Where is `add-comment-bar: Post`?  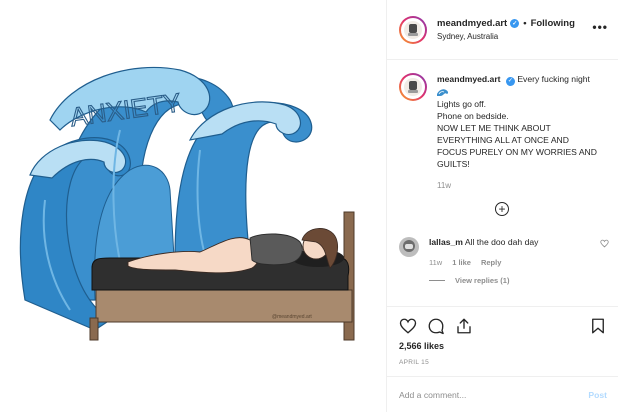
add-comment-bar: Post is located at coordinates (502, 394).